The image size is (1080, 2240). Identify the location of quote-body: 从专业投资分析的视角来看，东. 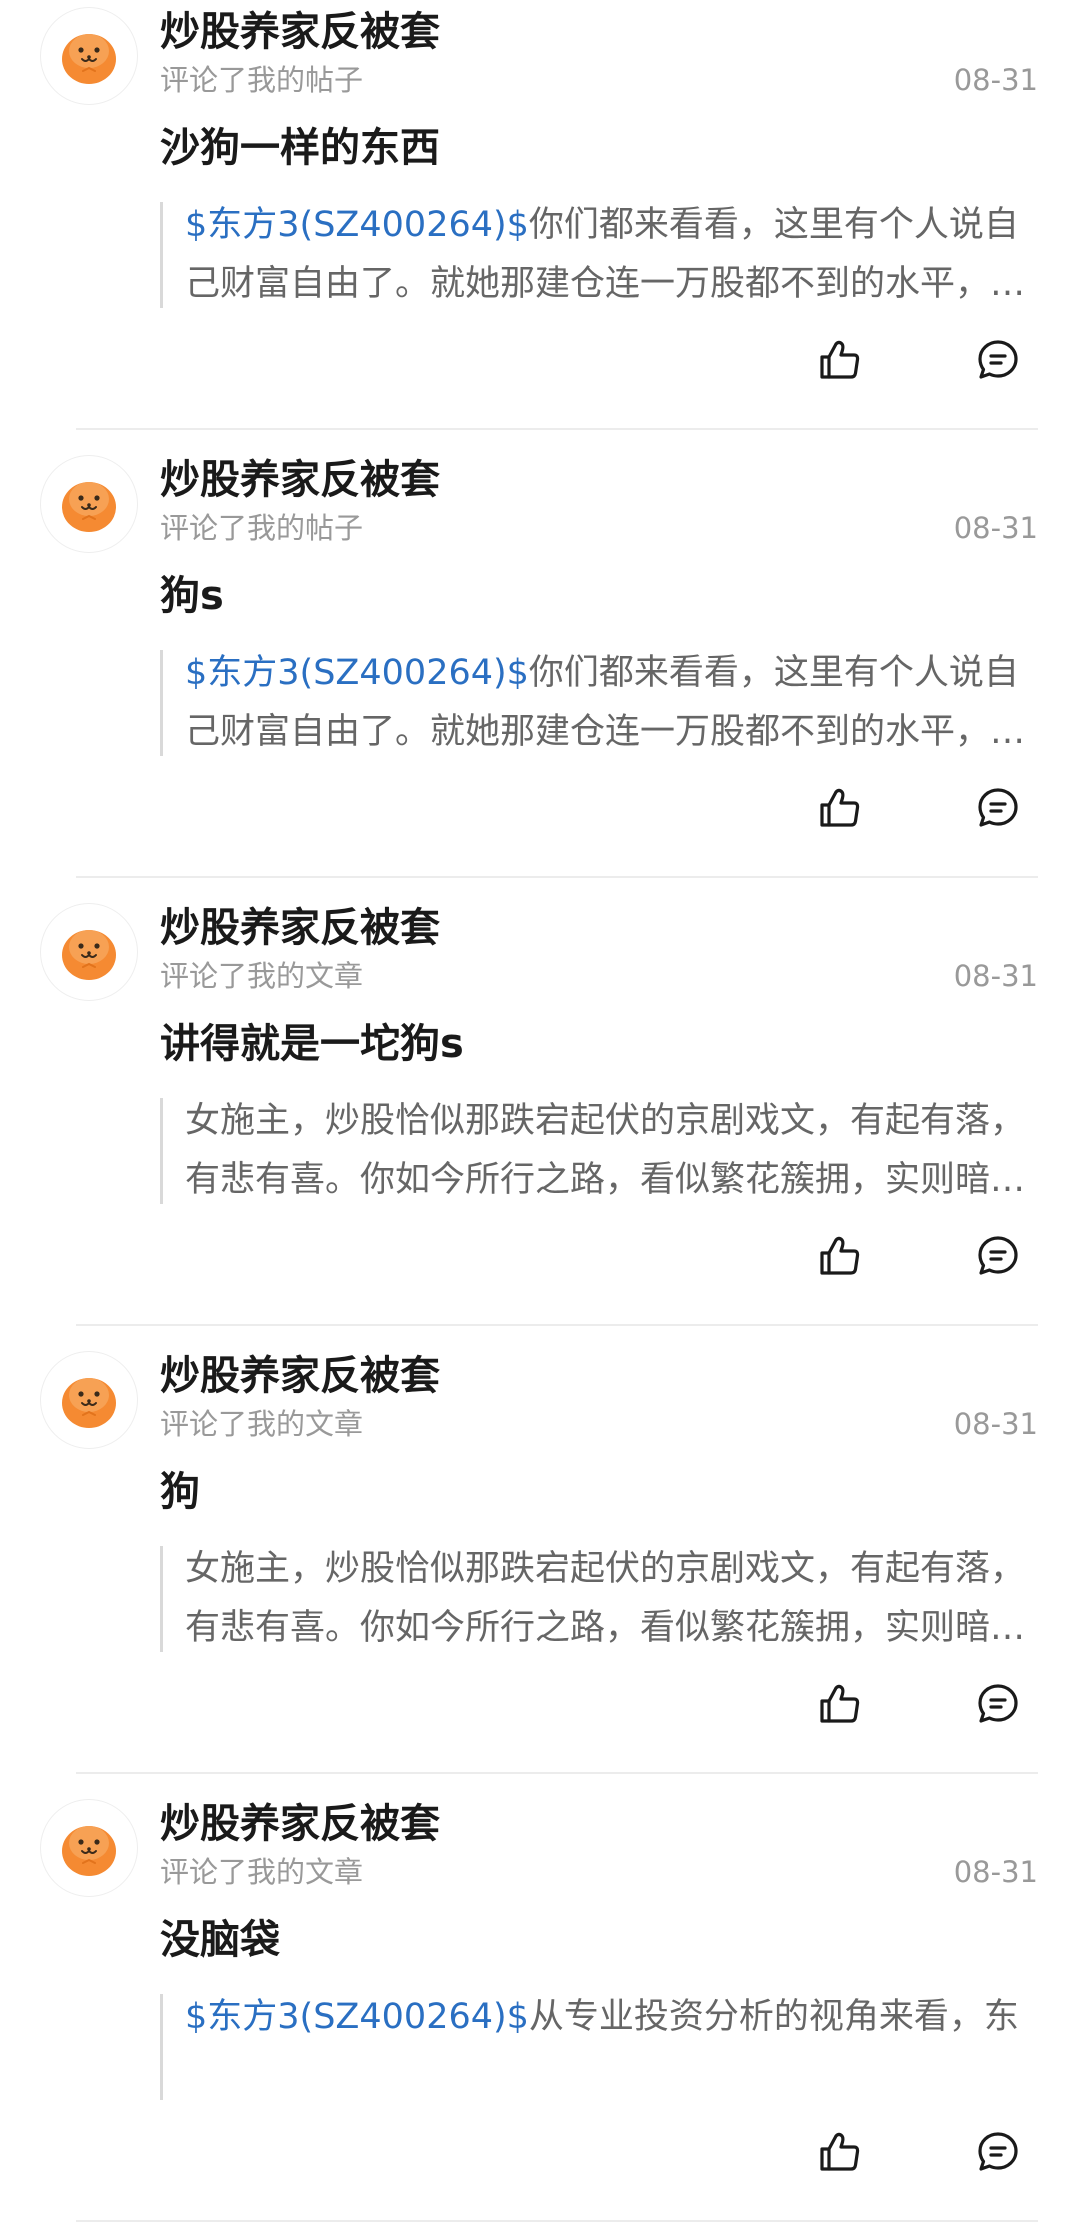
(773, 2017).